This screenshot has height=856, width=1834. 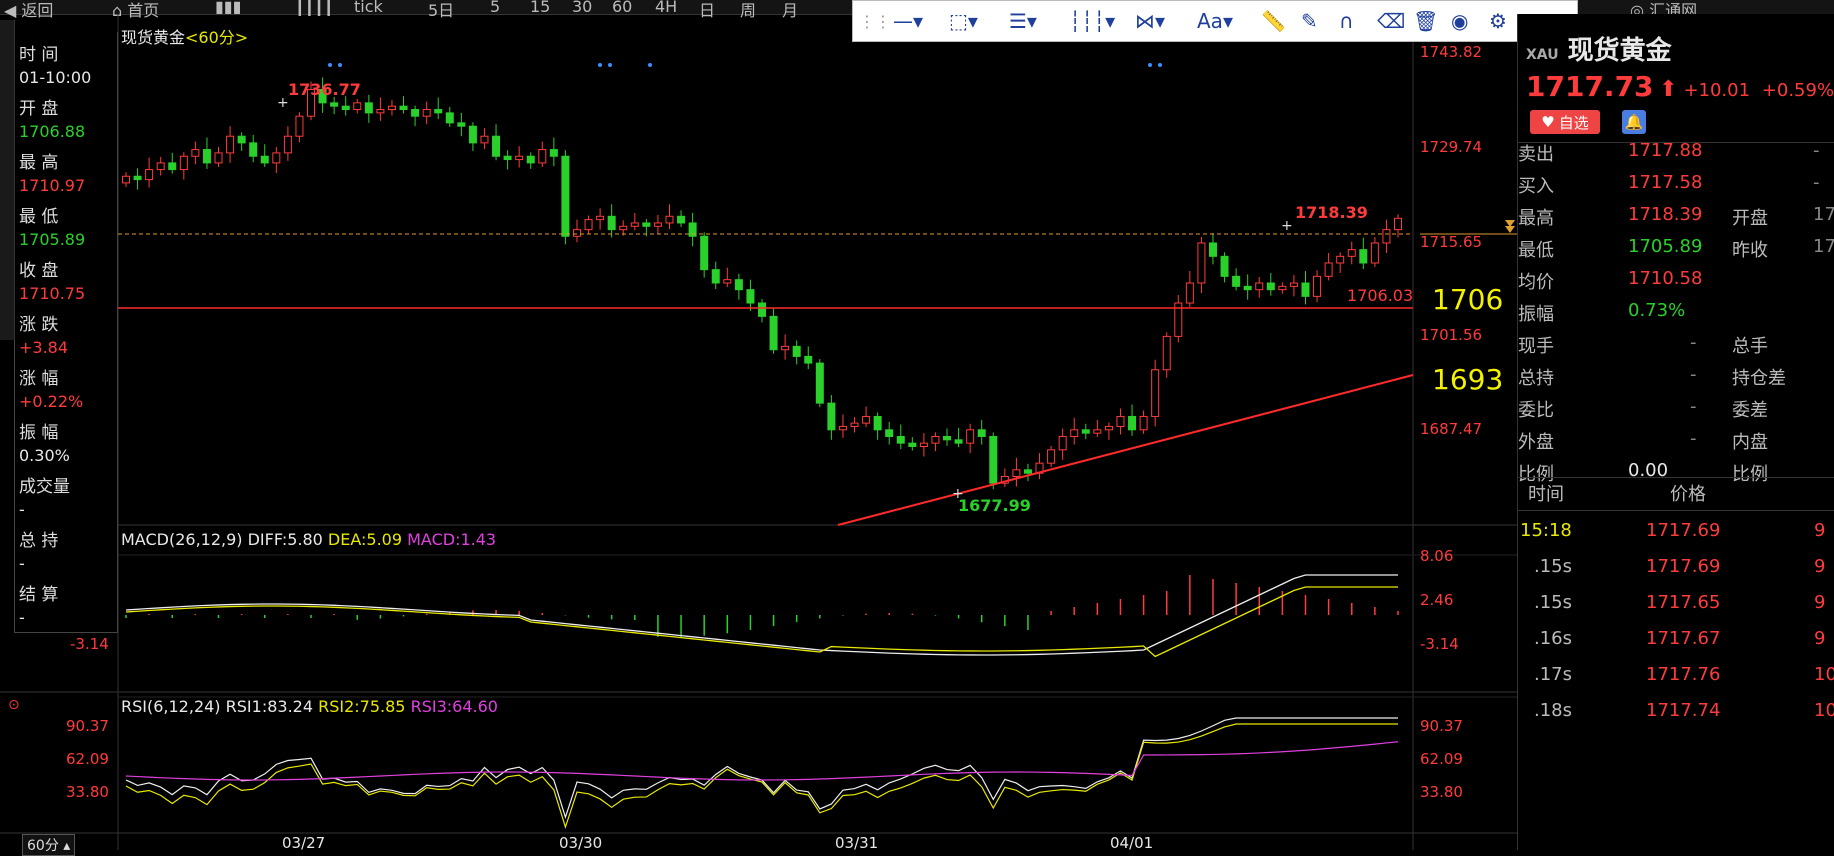 I want to click on quote-row-label: 总持, so click(x=1536, y=378).